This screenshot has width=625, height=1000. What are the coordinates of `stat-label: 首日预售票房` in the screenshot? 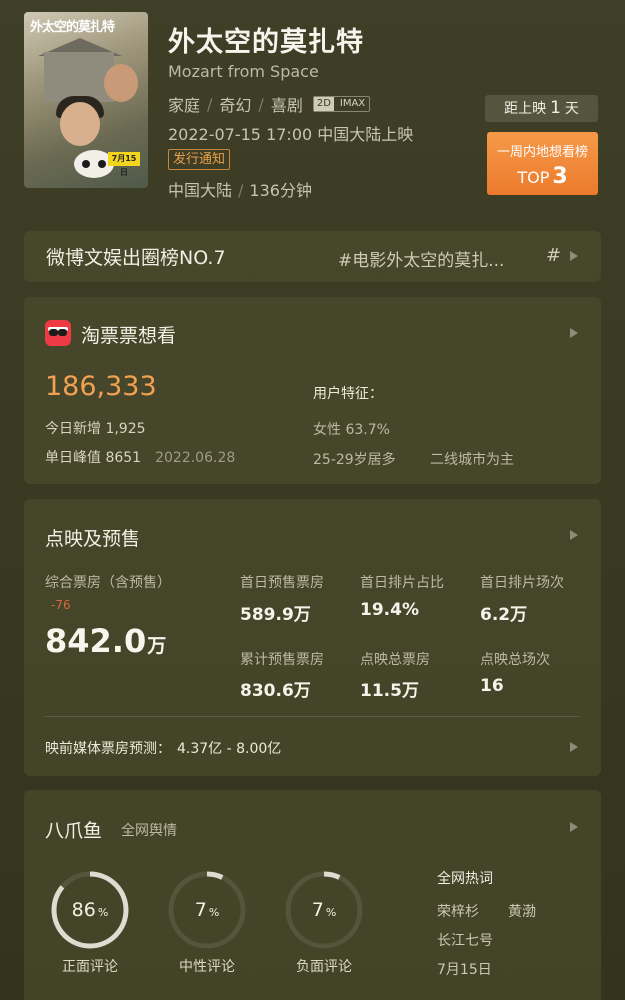 It's located at (282, 583).